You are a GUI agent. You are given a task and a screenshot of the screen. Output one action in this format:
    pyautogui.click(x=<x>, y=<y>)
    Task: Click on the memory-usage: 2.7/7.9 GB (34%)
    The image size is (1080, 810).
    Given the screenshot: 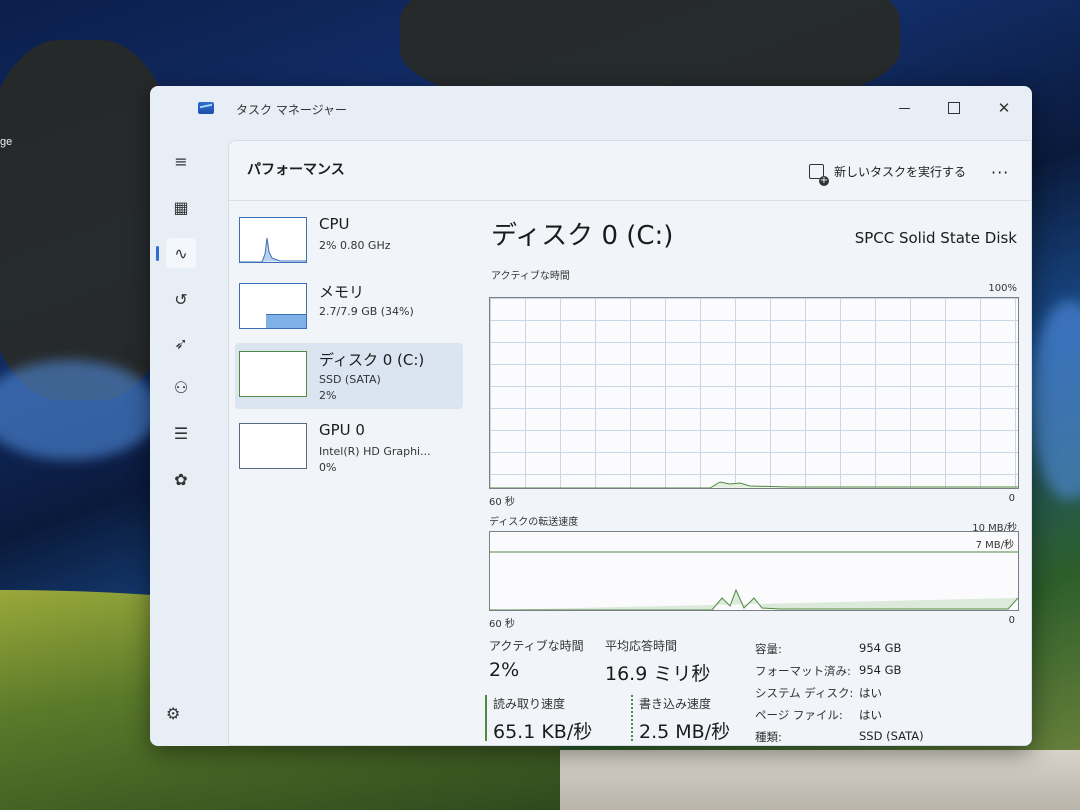 What is the action you would take?
    pyautogui.click(x=366, y=311)
    